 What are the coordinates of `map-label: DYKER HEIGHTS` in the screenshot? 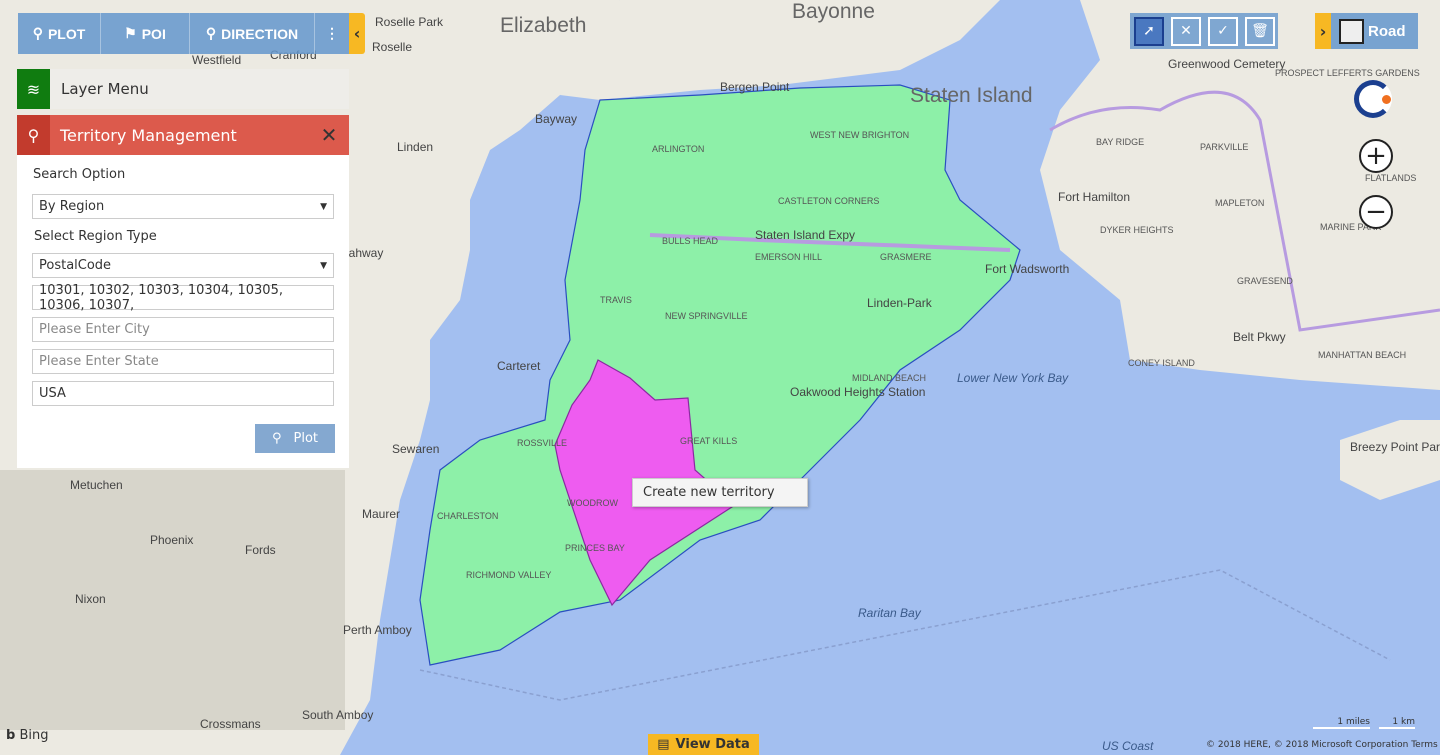 It's located at (1137, 230).